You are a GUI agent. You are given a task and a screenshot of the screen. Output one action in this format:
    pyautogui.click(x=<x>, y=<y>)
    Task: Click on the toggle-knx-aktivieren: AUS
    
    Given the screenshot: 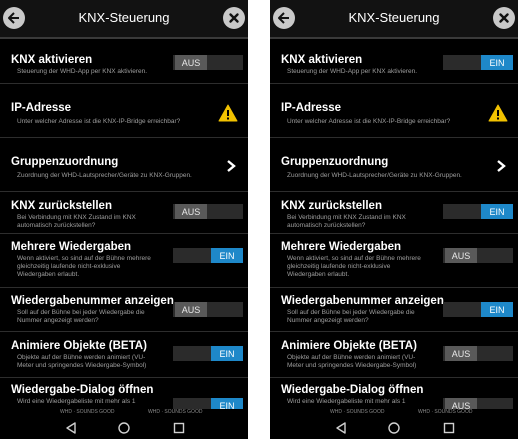 What is the action you would take?
    pyautogui.click(x=208, y=62)
    